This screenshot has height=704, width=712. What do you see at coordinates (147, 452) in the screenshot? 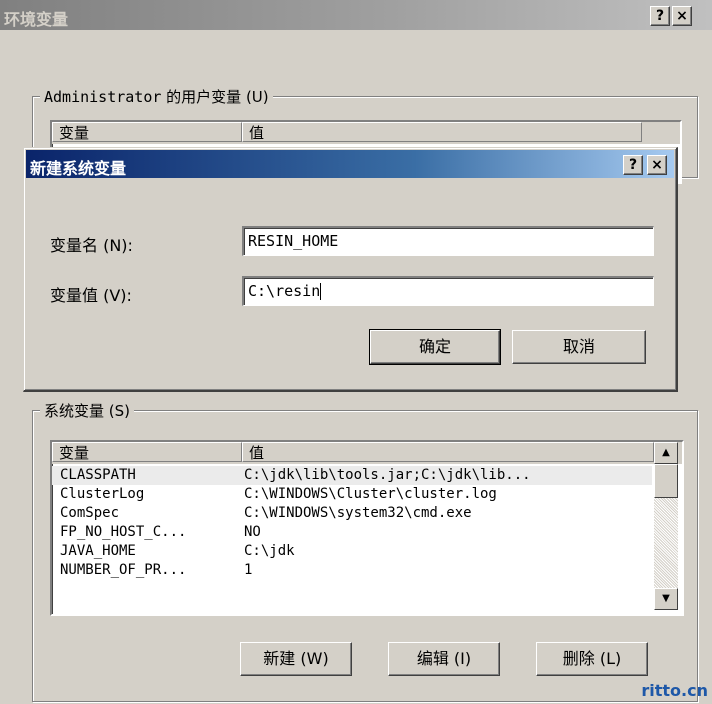
I see `system-col-var-header: 变量` at bounding box center [147, 452].